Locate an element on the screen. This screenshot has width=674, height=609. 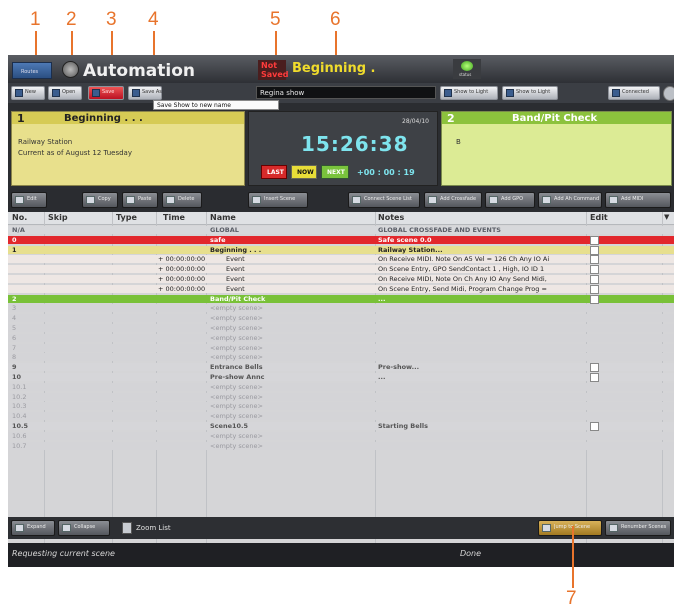
scene-list-header: No. Skip Type Time Name Notes Edit ▼ is located at coordinates (341, 218).